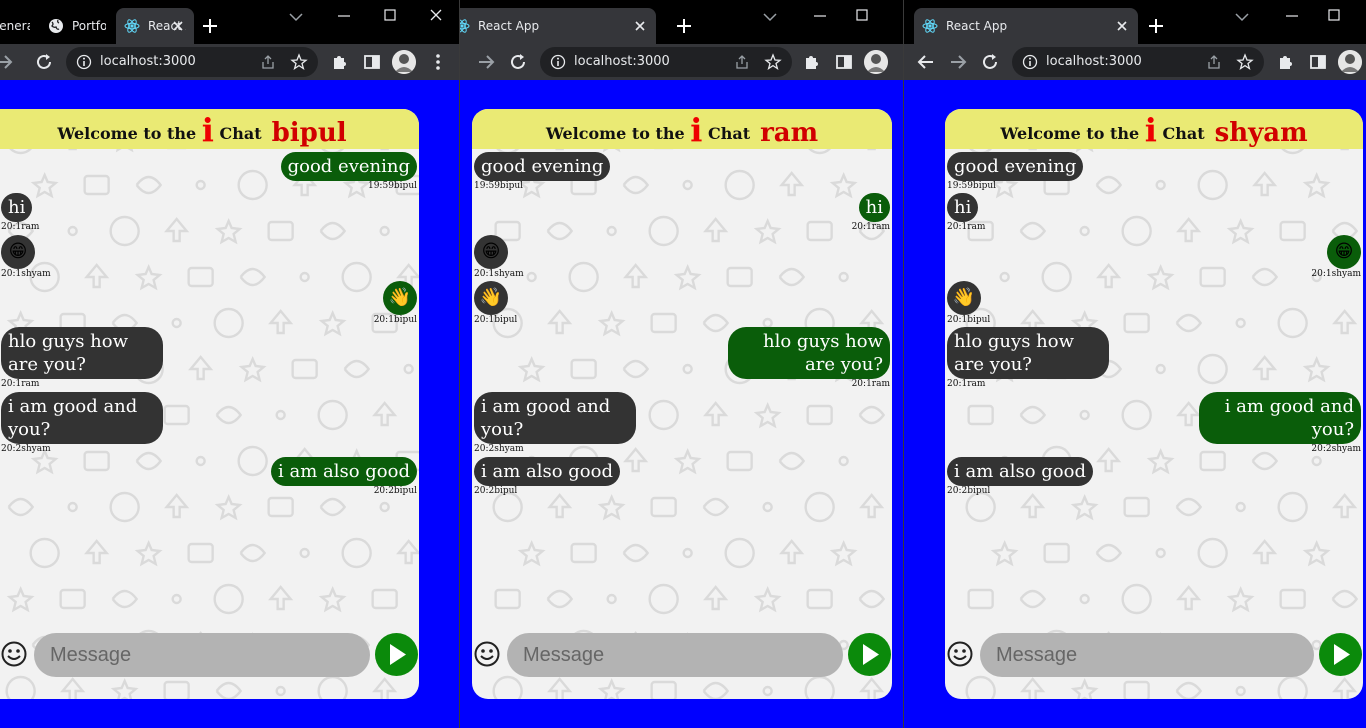 The height and width of the screenshot is (728, 1366). Describe the element at coordinates (438, 62) in the screenshot. I see `kebab-menu-icon` at that location.